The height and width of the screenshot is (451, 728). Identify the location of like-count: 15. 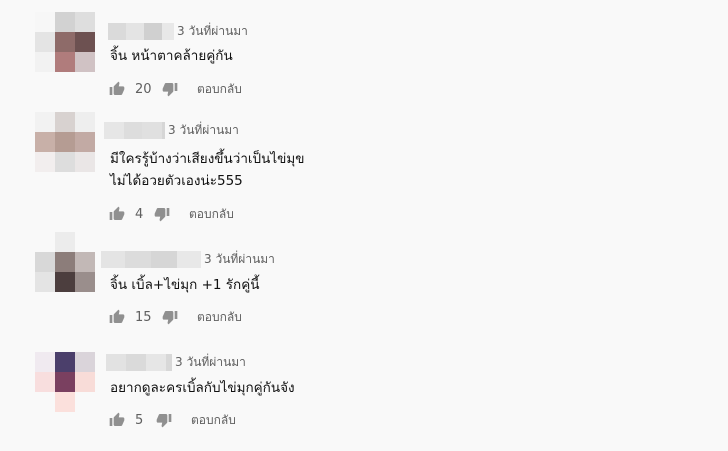
(143, 317).